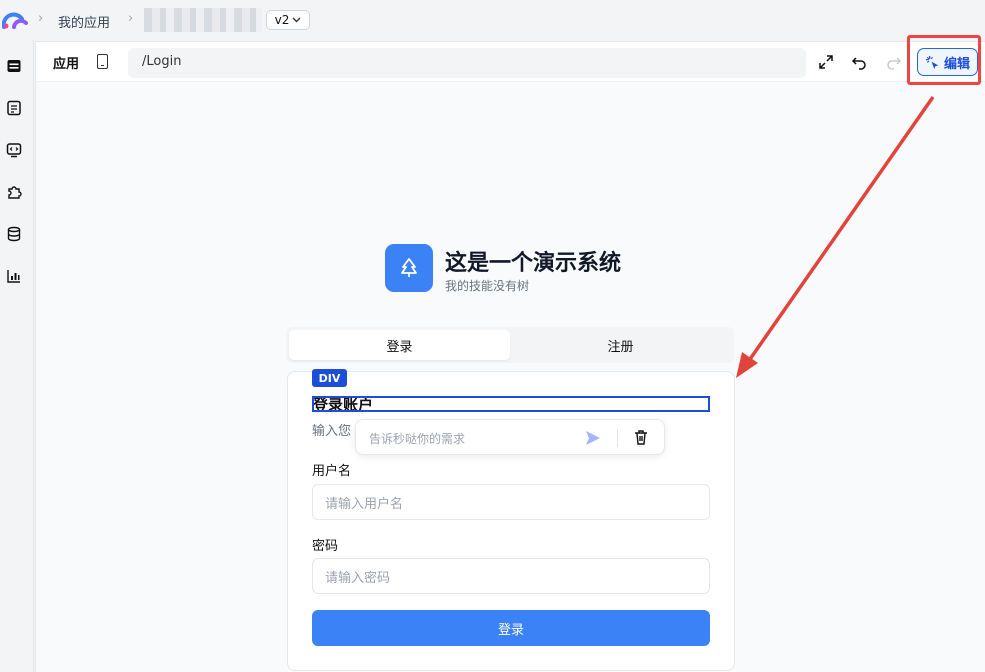 The width and height of the screenshot is (985, 672). I want to click on fullscreen-icon, so click(826, 62).